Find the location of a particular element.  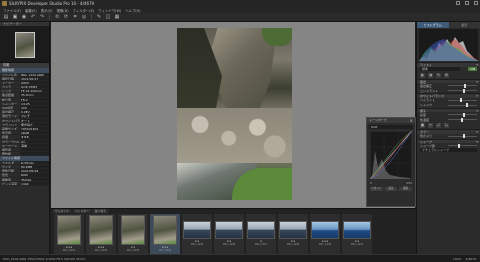

filmstrip-tab-2: 並べ替え is located at coordinates (100, 211).